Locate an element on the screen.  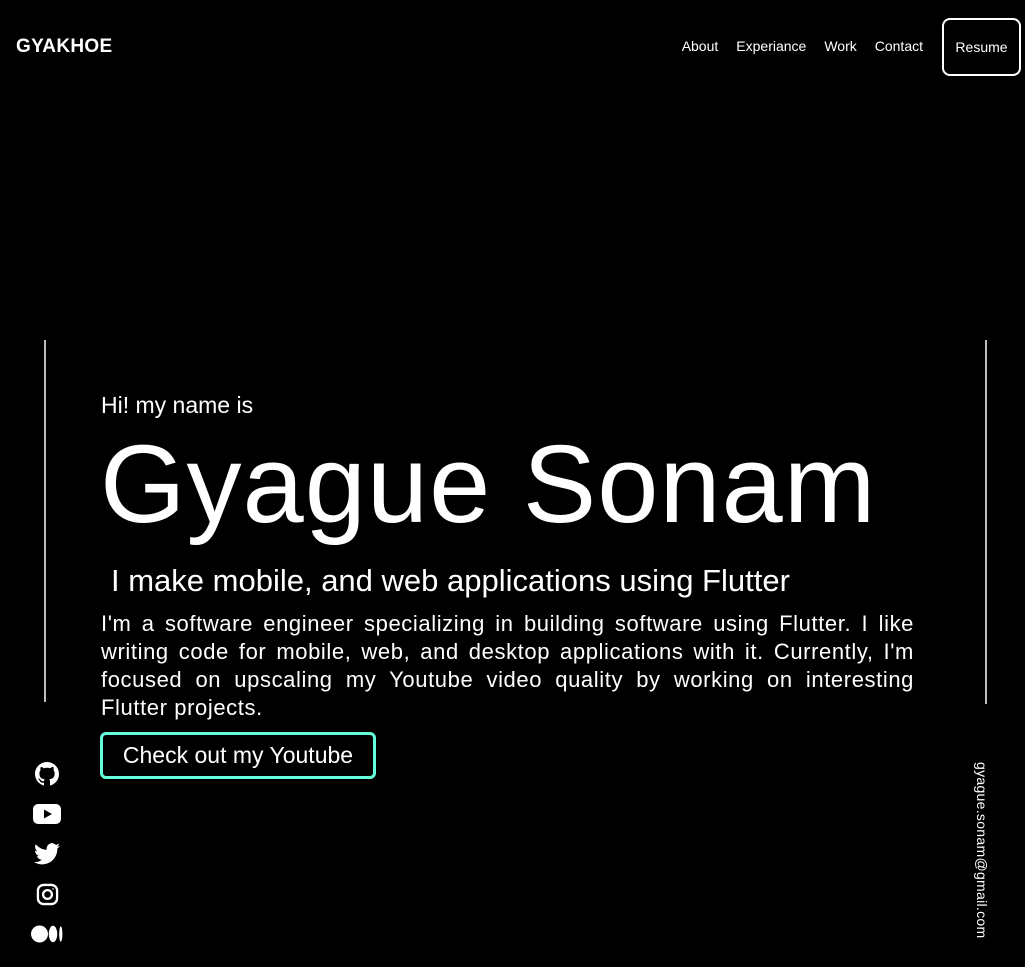
youtube-cta-button: Check out my Youtube is located at coordinates (238, 755).